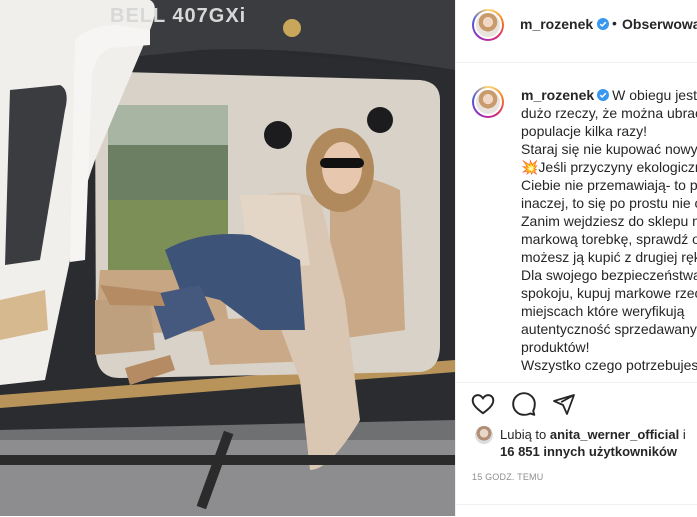 This screenshot has width=697, height=517. Describe the element at coordinates (603, 95) in the screenshot. I see `caption-verified-icon` at that location.